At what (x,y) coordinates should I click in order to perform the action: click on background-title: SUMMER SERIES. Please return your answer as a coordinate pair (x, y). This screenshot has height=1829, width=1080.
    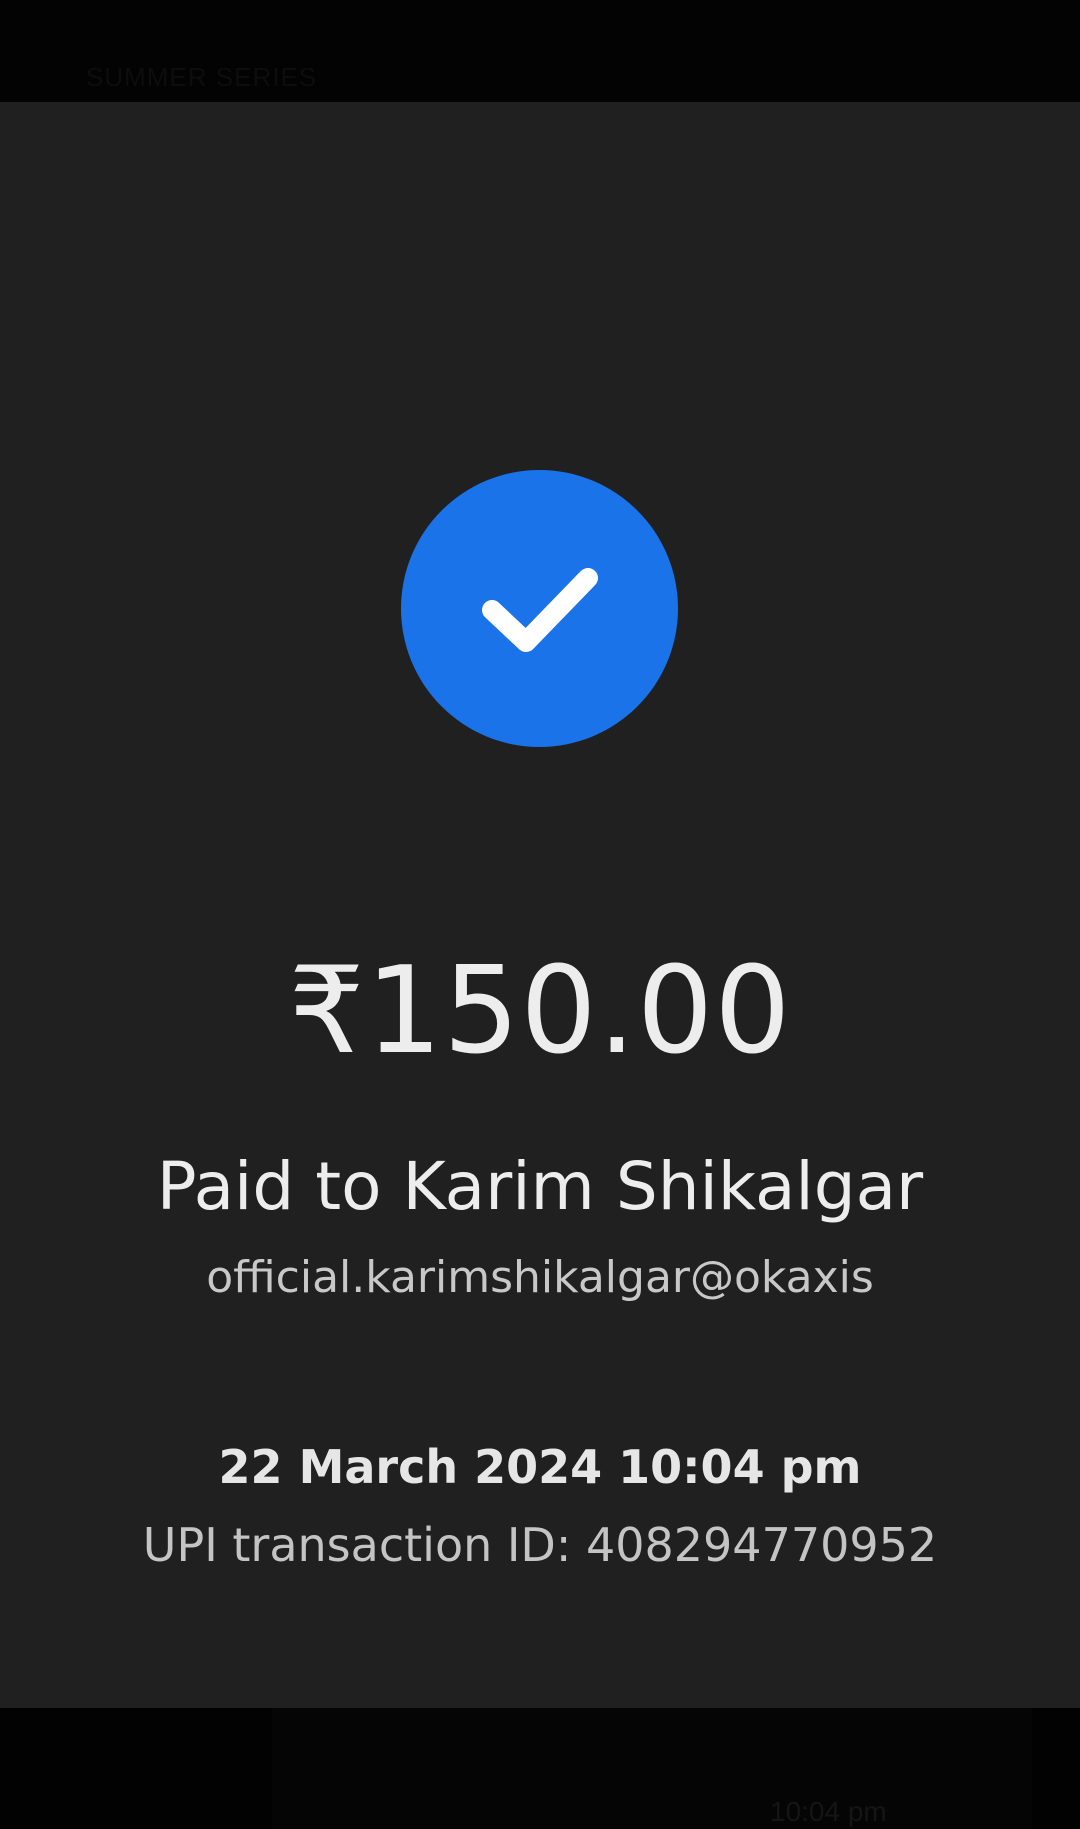
    Looking at the image, I should click on (202, 77).